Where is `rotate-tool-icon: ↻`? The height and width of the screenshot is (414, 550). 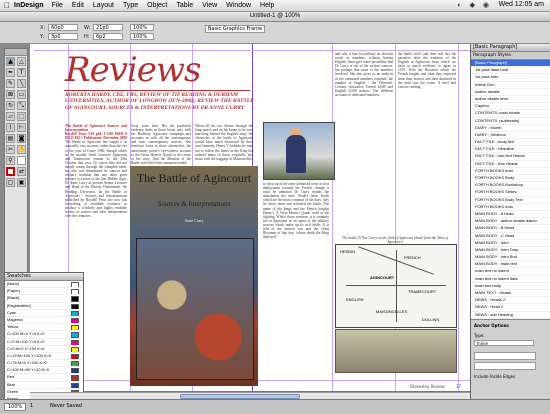
rotate-tool-icon: ↻ is located at coordinates (10, 105).